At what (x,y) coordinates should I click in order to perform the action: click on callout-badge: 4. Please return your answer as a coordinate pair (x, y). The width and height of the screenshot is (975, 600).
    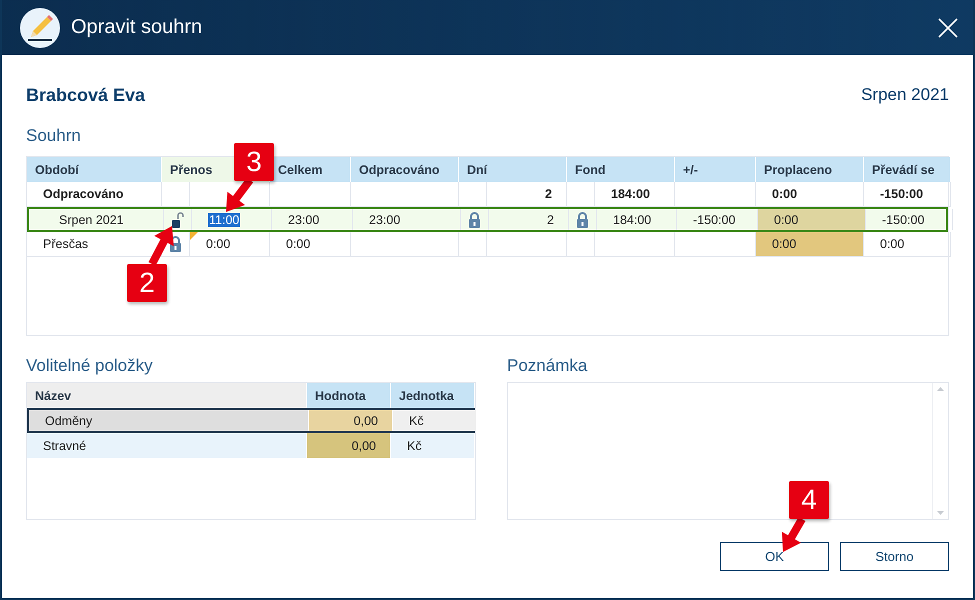
    Looking at the image, I should click on (809, 500).